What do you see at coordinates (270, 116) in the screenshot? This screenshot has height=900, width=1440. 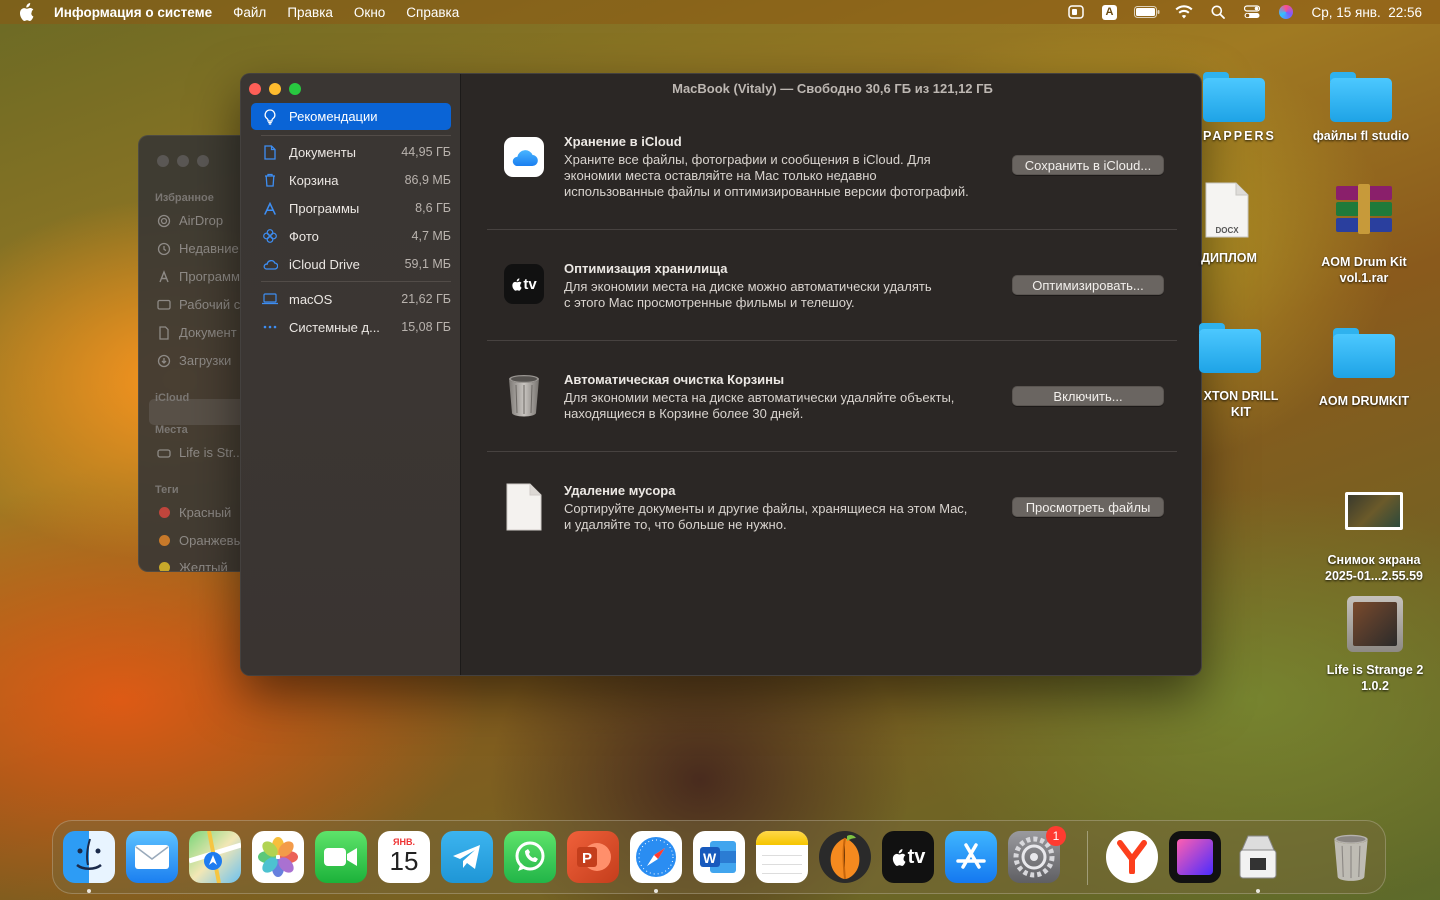 I see `lightbulb-icon` at bounding box center [270, 116].